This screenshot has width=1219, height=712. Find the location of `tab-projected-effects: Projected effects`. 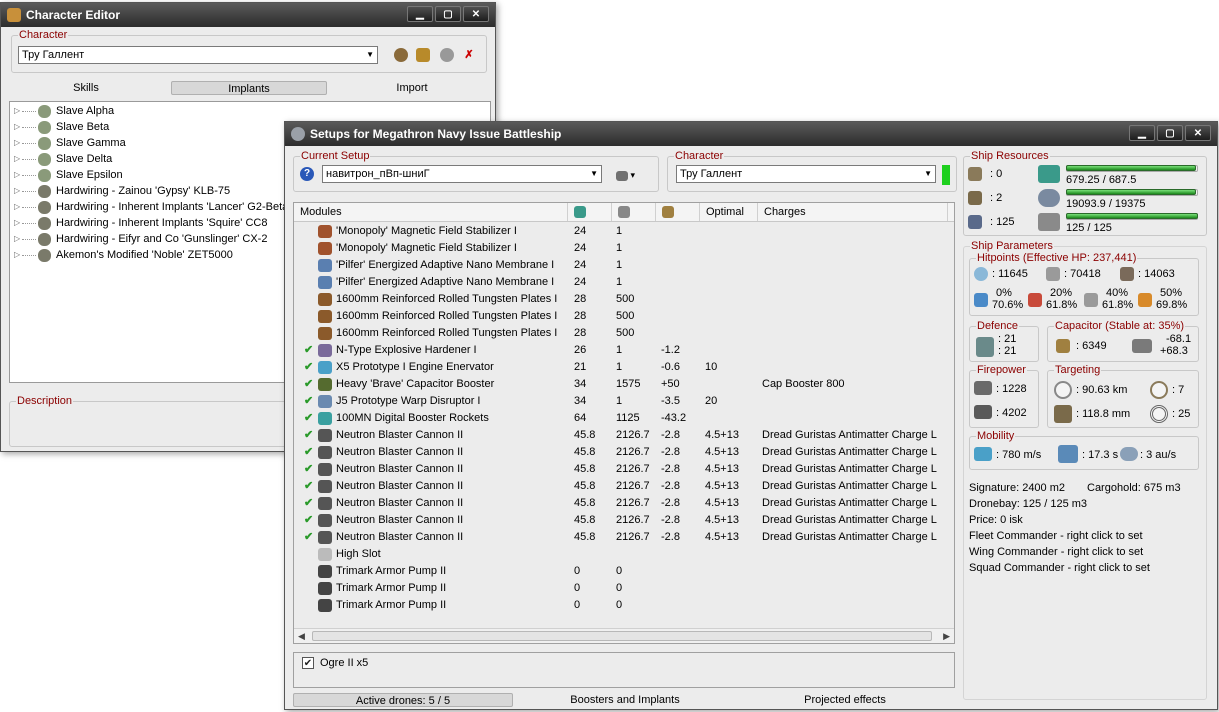

tab-projected-effects: Projected effects is located at coordinates (845, 700).